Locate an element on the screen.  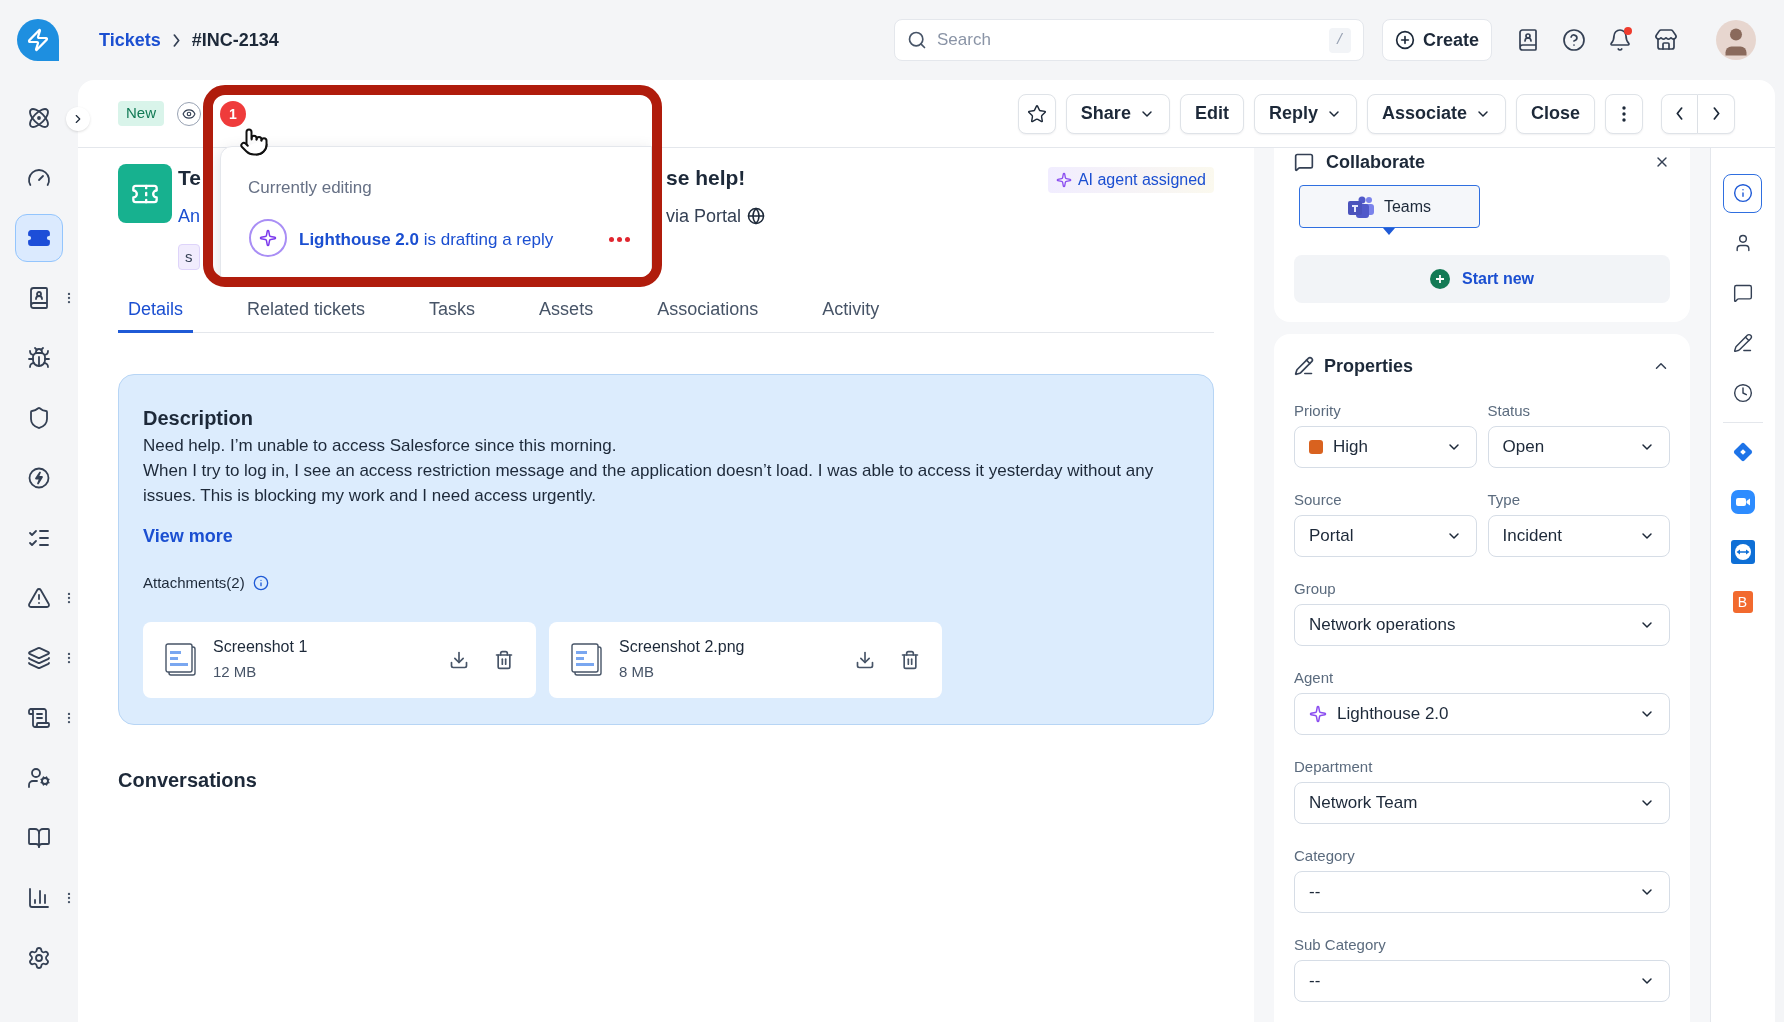
pointer-caret-icon is located at coordinates (1389, 231).